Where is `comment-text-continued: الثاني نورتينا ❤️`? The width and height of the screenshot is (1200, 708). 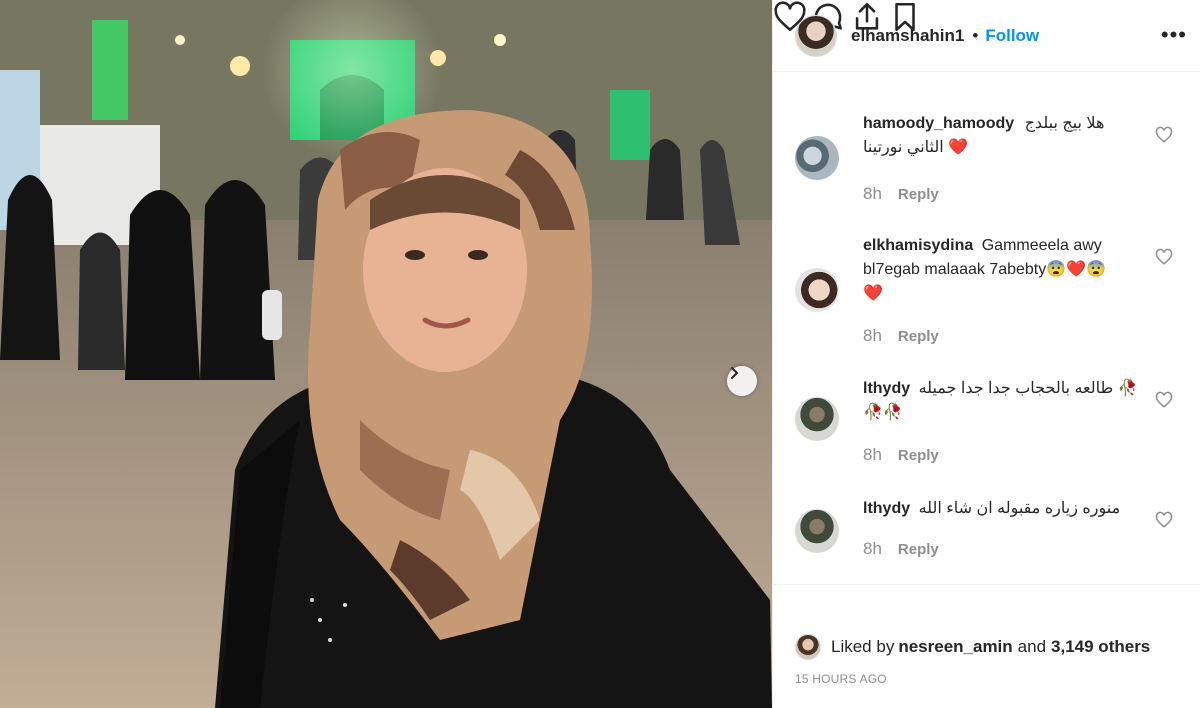 comment-text-continued: الثاني نورتينا ❤️ is located at coordinates (916, 147).